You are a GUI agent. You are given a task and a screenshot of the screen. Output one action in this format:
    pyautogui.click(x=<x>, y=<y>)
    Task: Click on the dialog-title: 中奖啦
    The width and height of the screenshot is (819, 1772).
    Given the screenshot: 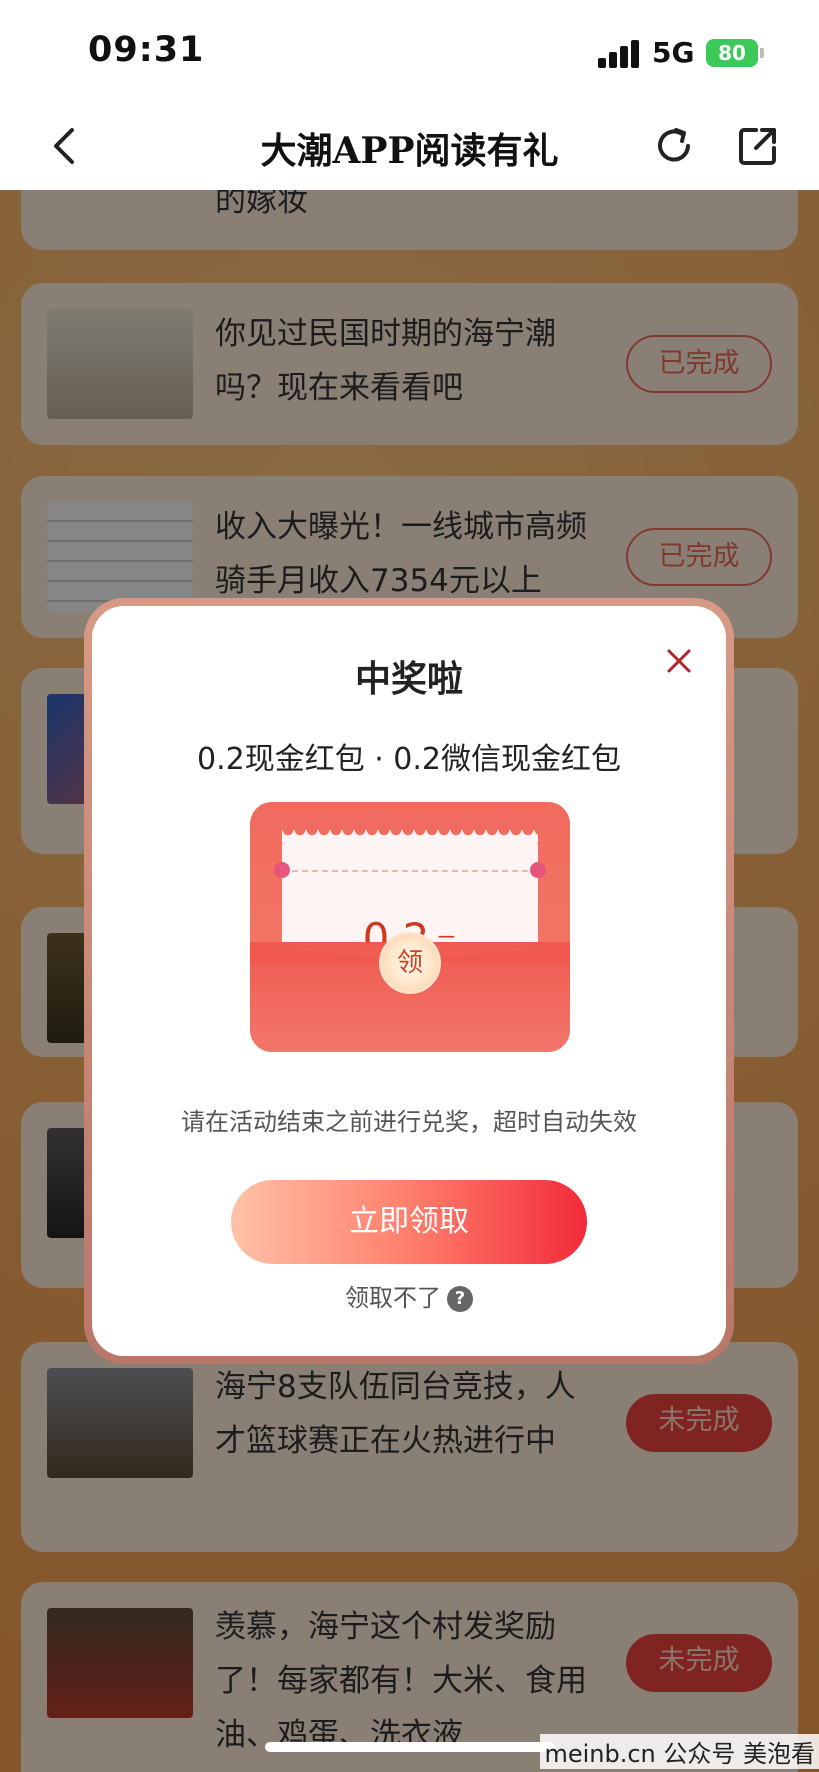 What is the action you would take?
    pyautogui.click(x=408, y=679)
    